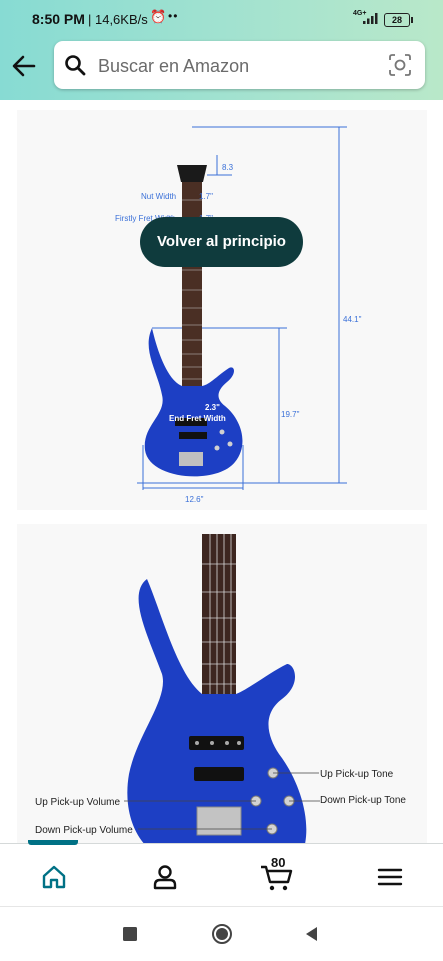 This screenshot has width=443, height=961. What do you see at coordinates (352, 319) in the screenshot?
I see `total-length-label: 44.1"` at bounding box center [352, 319].